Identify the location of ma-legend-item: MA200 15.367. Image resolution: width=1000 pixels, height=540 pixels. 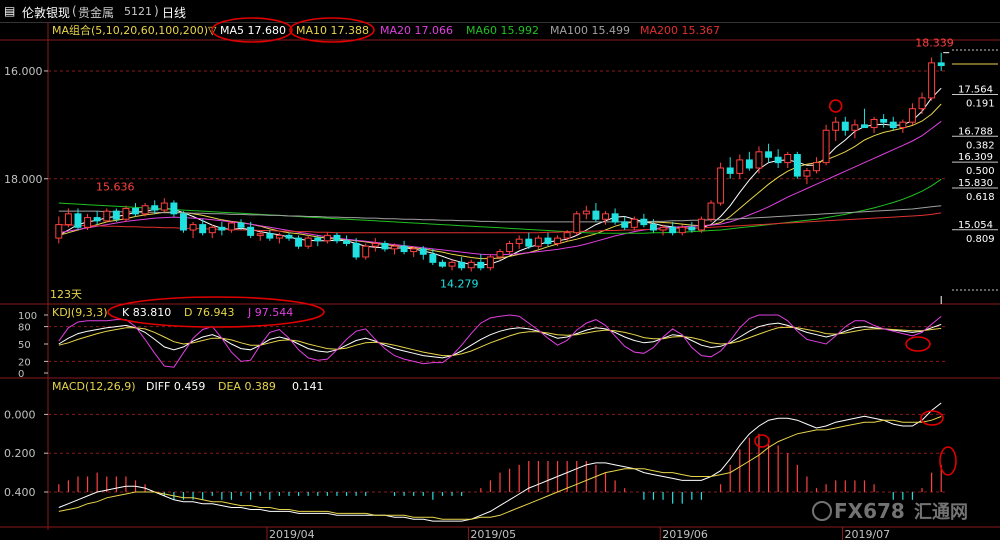
(680, 30).